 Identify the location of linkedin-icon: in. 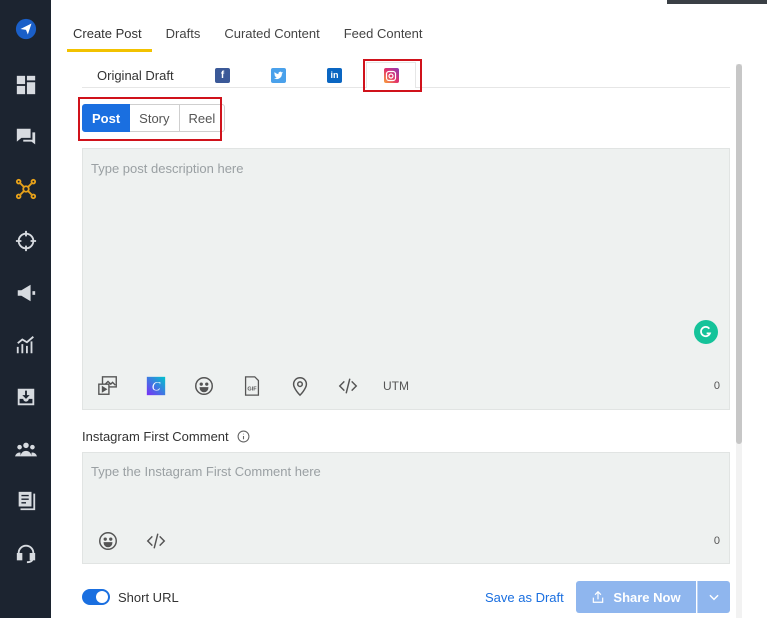
(334, 75).